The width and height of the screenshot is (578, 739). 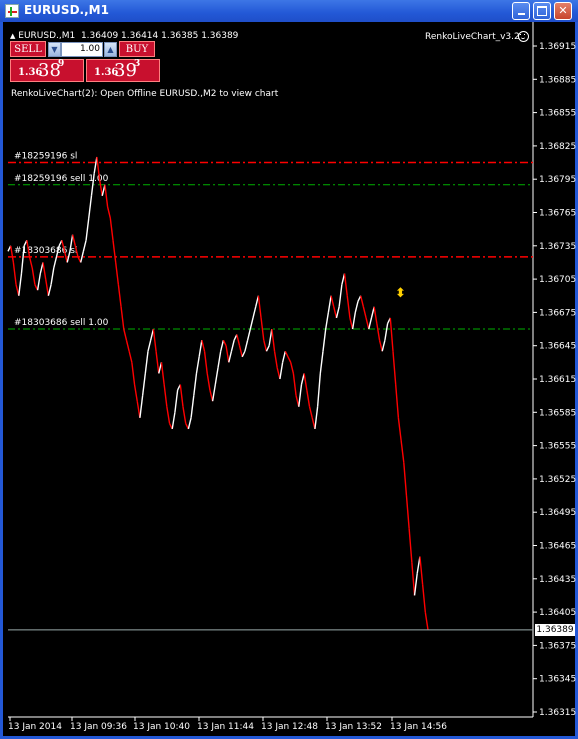 What do you see at coordinates (557, 646) in the screenshot?
I see `y-tick-label: 1.36375` at bounding box center [557, 646].